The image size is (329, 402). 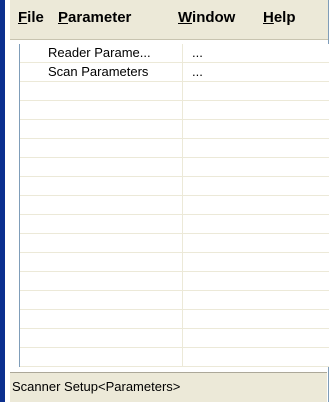 I want to click on menu-window: Window, so click(x=206, y=17).